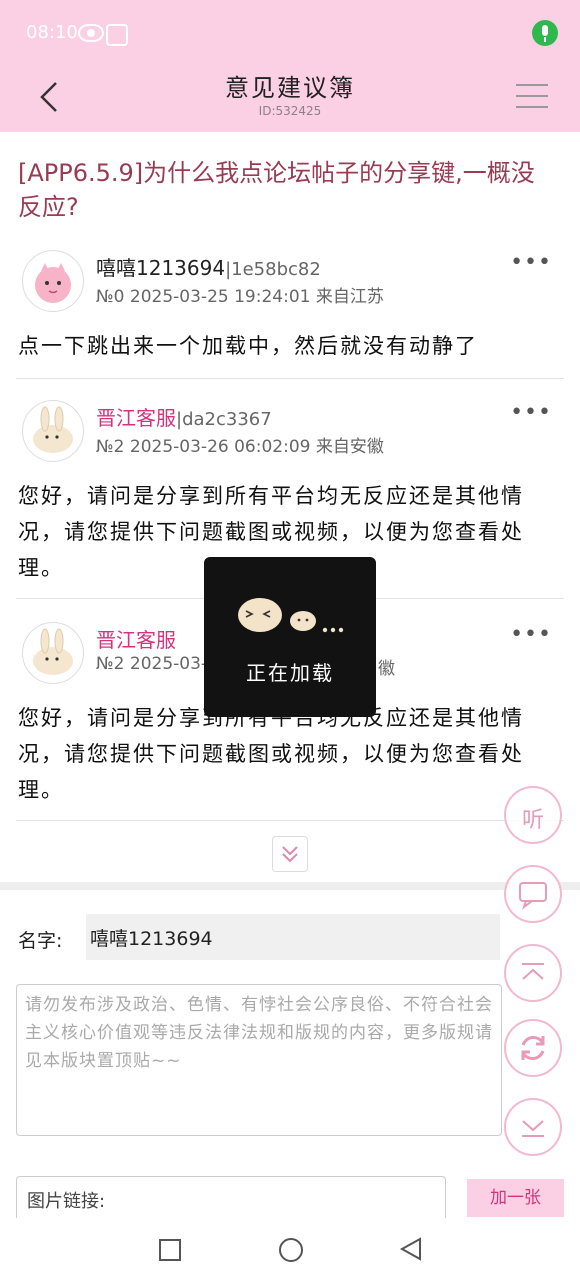  I want to click on double-chevron-down-icon, so click(290, 854).